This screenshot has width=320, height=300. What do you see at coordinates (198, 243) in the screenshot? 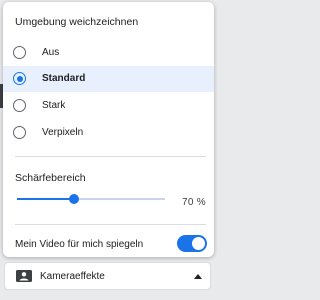
I see `toggle-knob` at bounding box center [198, 243].